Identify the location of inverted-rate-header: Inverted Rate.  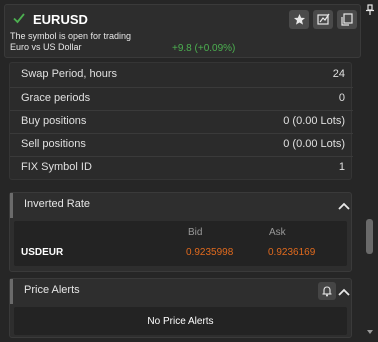
(180, 205).